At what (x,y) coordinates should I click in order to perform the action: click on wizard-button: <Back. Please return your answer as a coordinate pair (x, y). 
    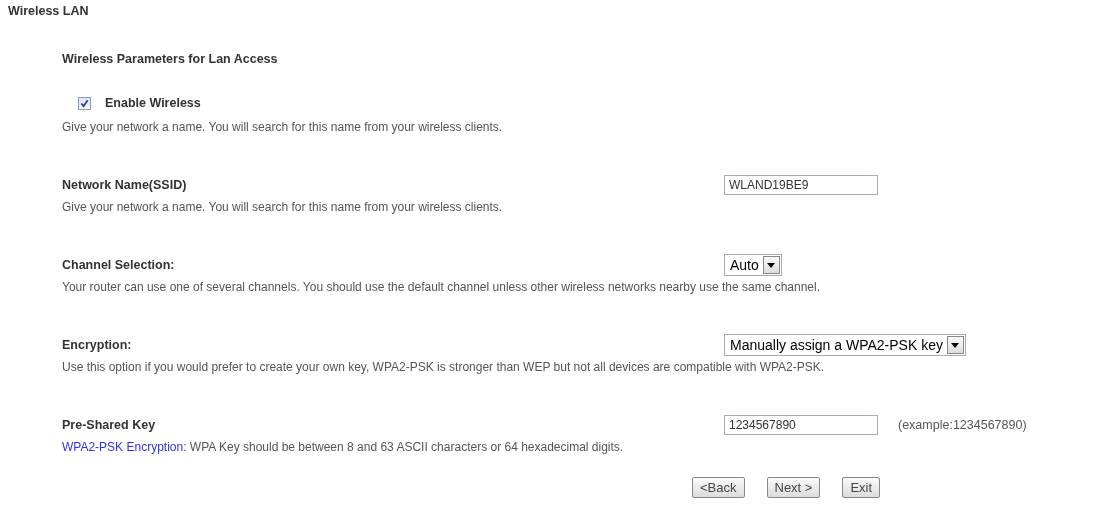
    Looking at the image, I should click on (718, 487).